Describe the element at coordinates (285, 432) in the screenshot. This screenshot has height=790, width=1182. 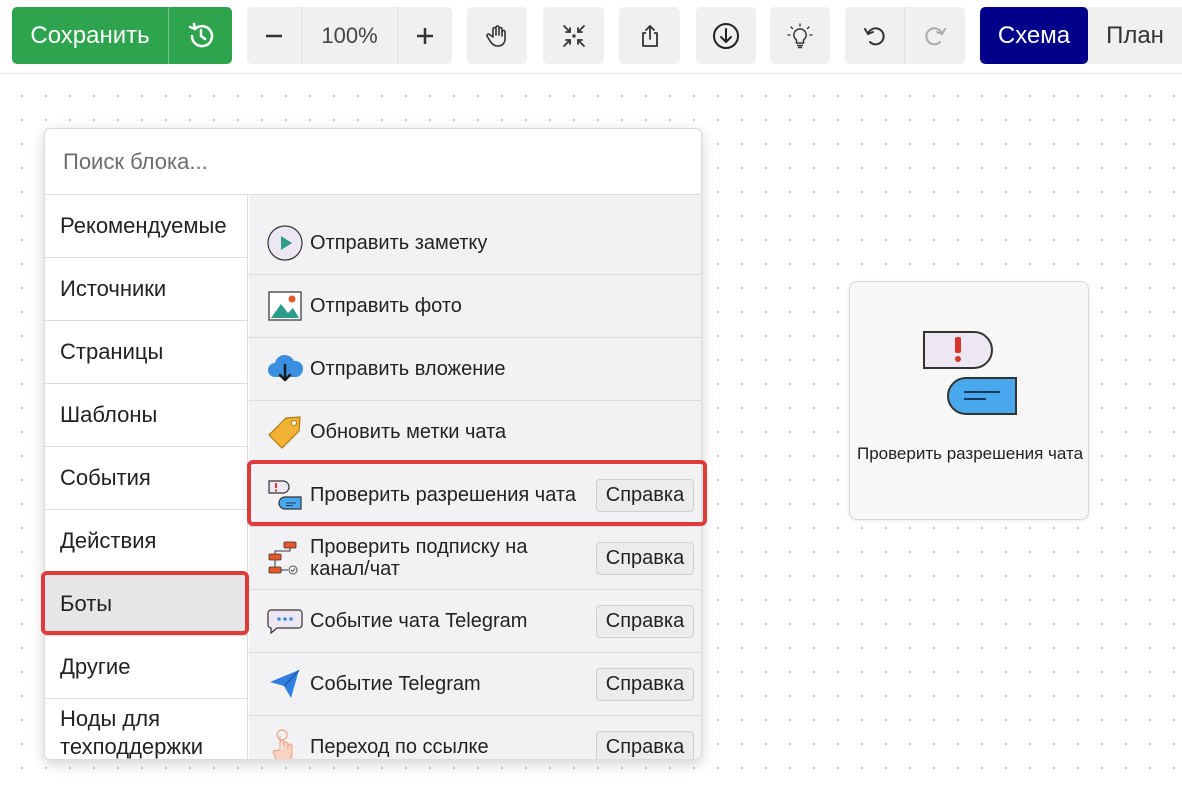
I see `tag-icon` at that location.